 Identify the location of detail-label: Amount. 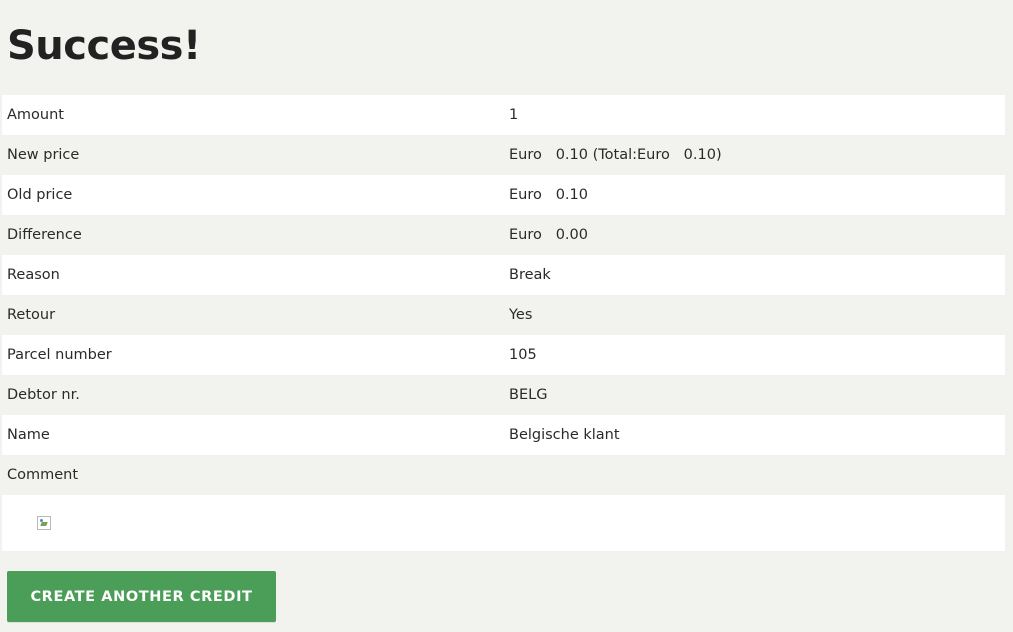
(35, 115).